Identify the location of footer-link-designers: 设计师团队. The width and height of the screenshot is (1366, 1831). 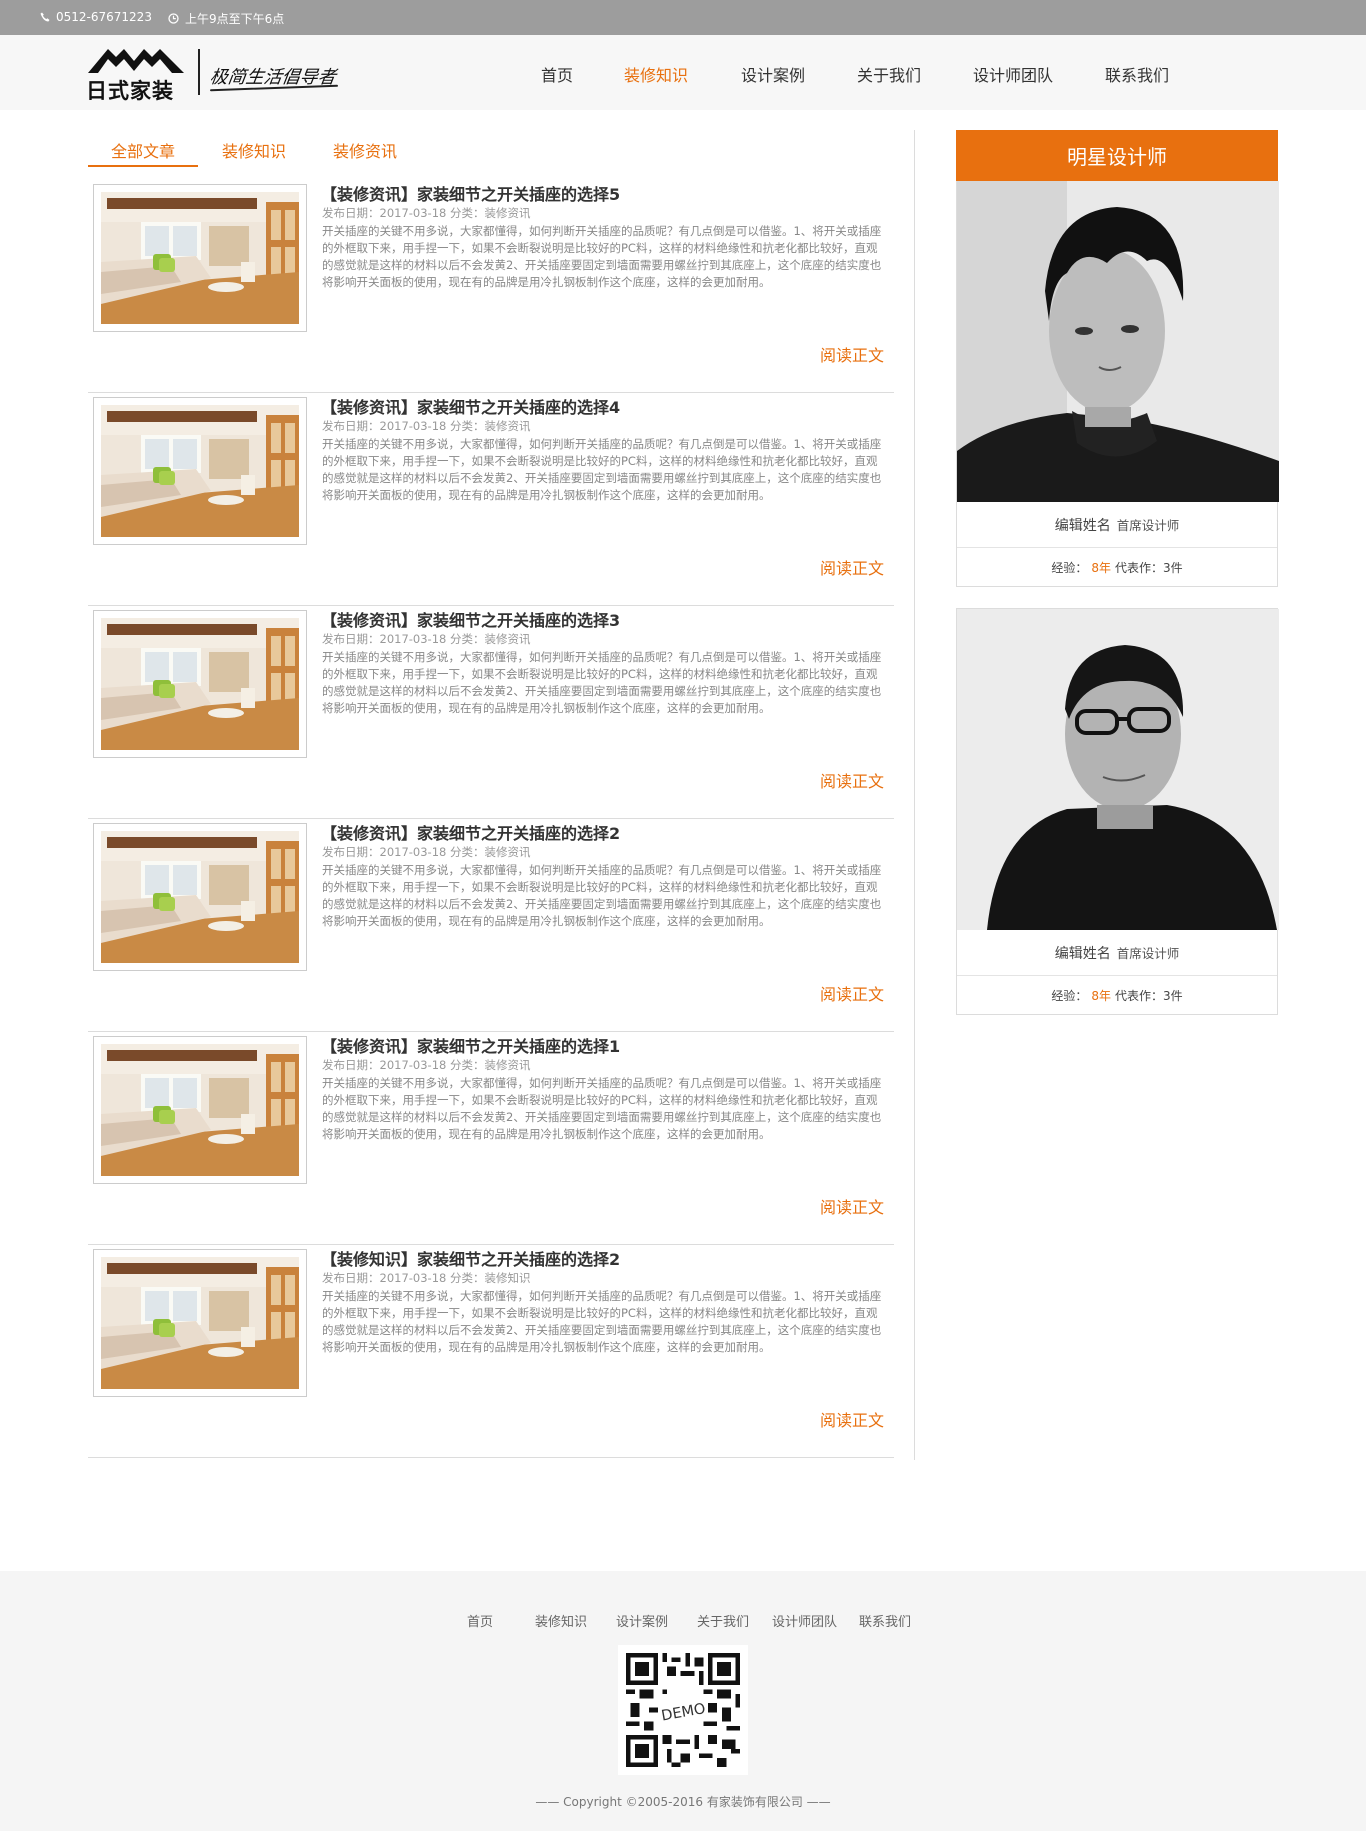
(804, 1620).